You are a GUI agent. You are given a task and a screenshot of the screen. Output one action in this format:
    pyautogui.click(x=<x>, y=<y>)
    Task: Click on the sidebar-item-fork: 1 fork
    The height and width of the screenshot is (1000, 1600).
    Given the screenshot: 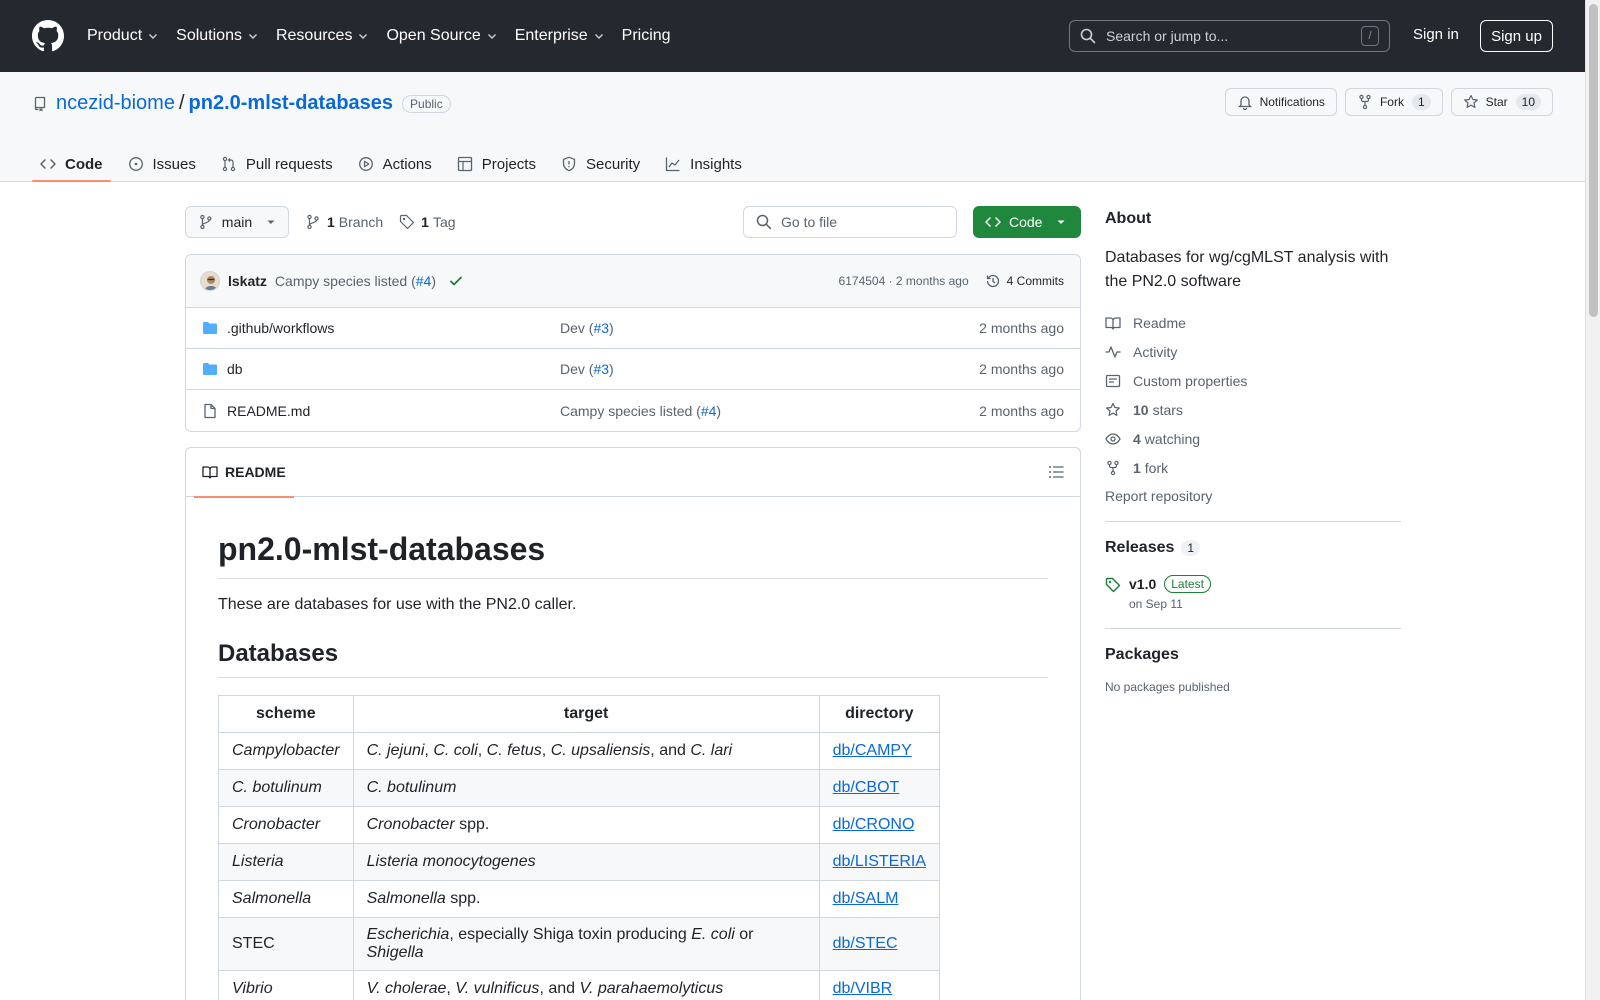 What is the action you would take?
    pyautogui.click(x=1253, y=467)
    